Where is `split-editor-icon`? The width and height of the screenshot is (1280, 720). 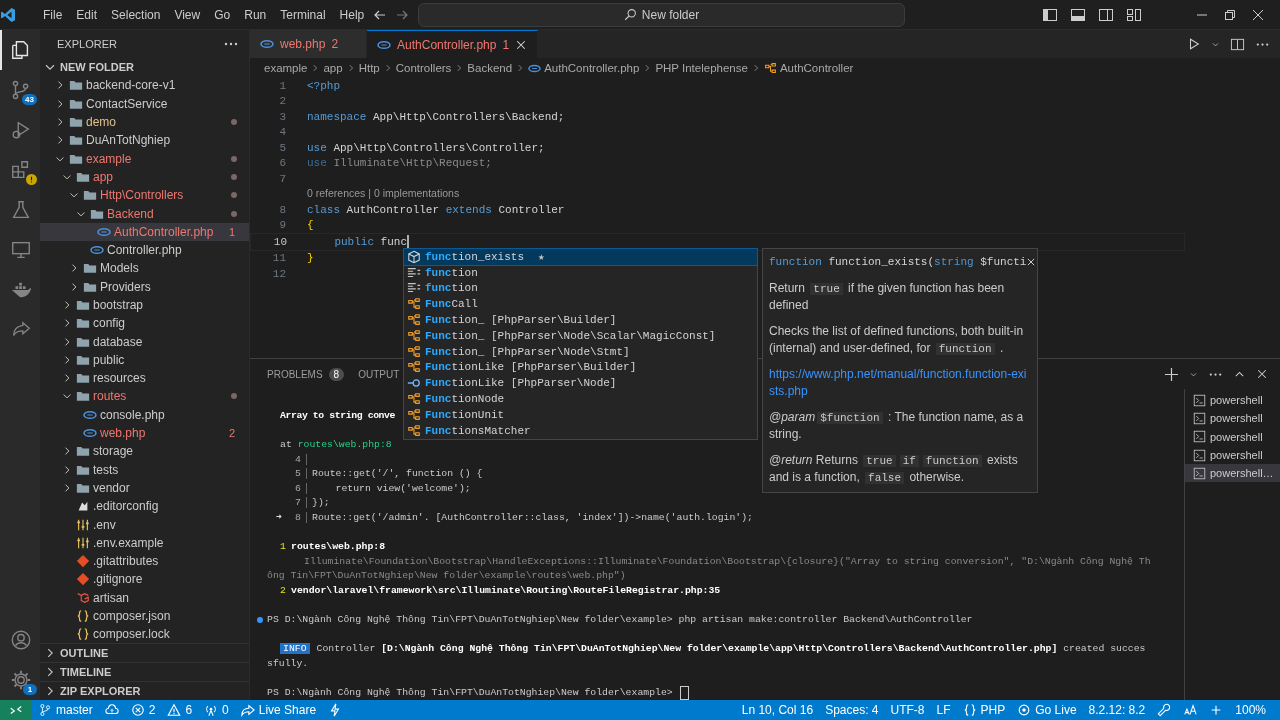
split-editor-icon is located at coordinates (1237, 44).